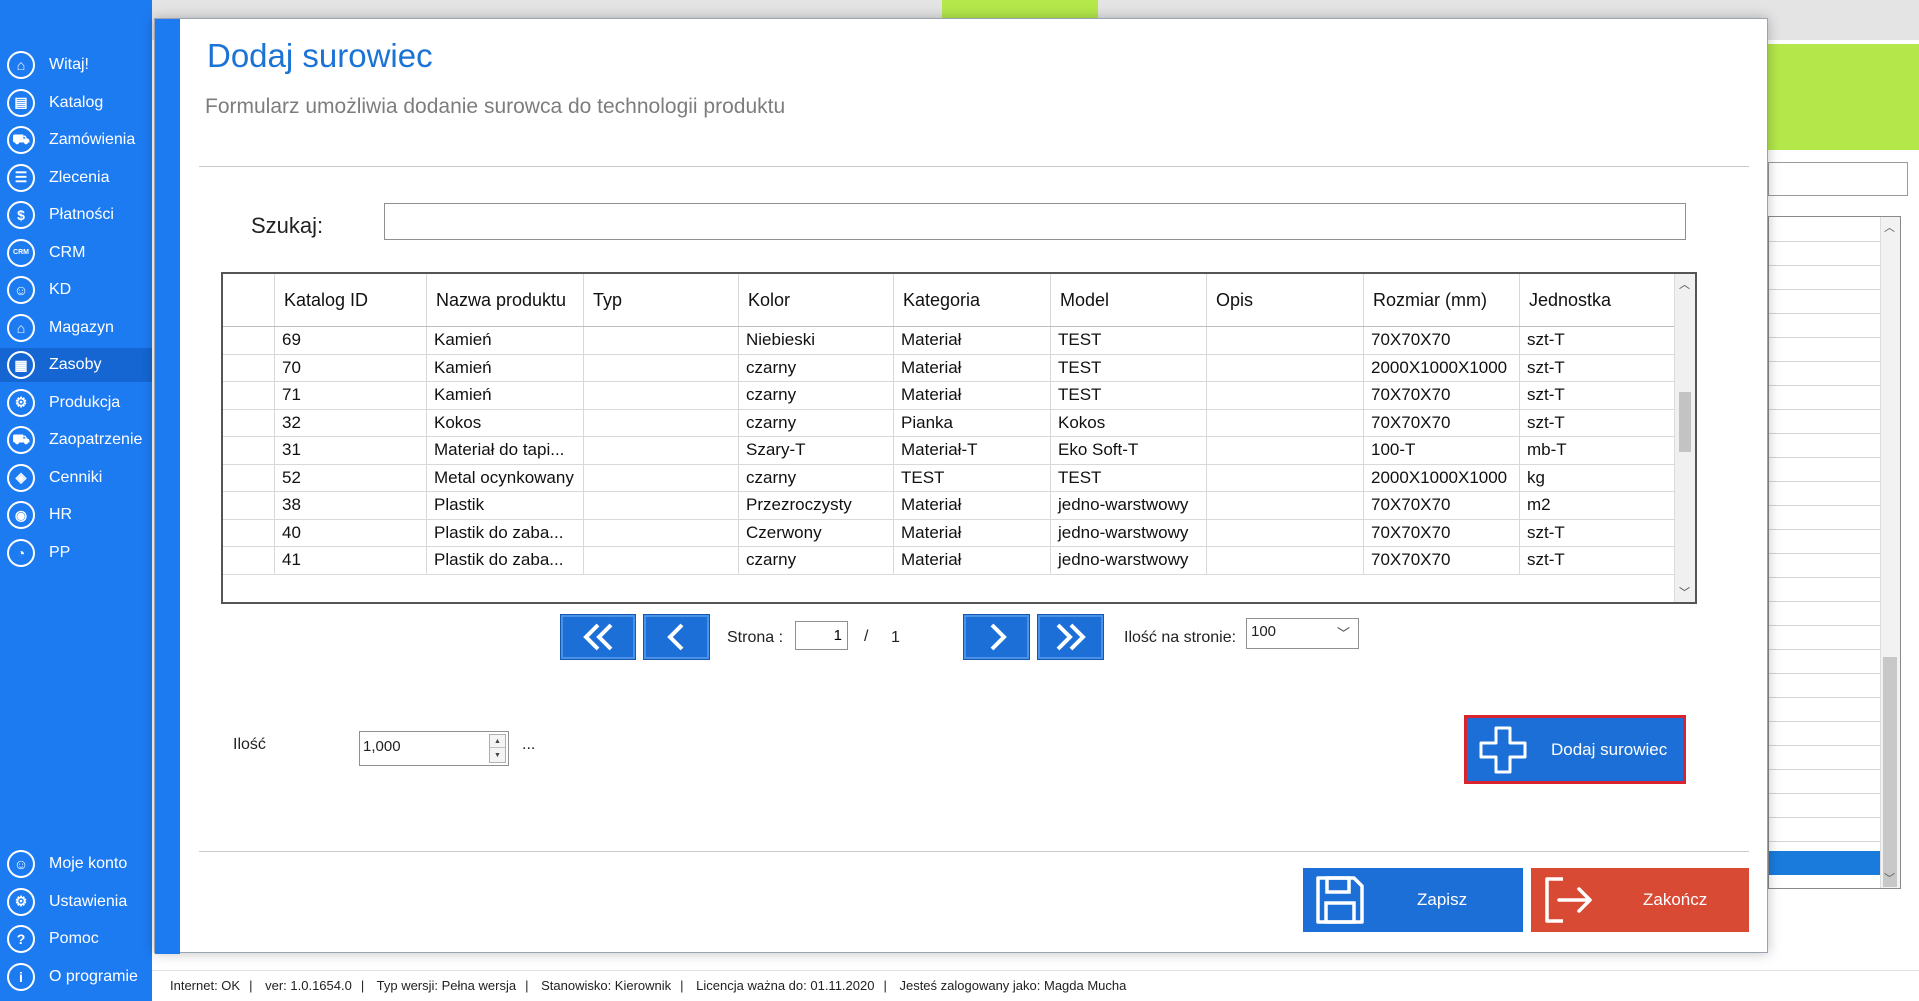  I want to click on page-number-input, so click(821, 635).